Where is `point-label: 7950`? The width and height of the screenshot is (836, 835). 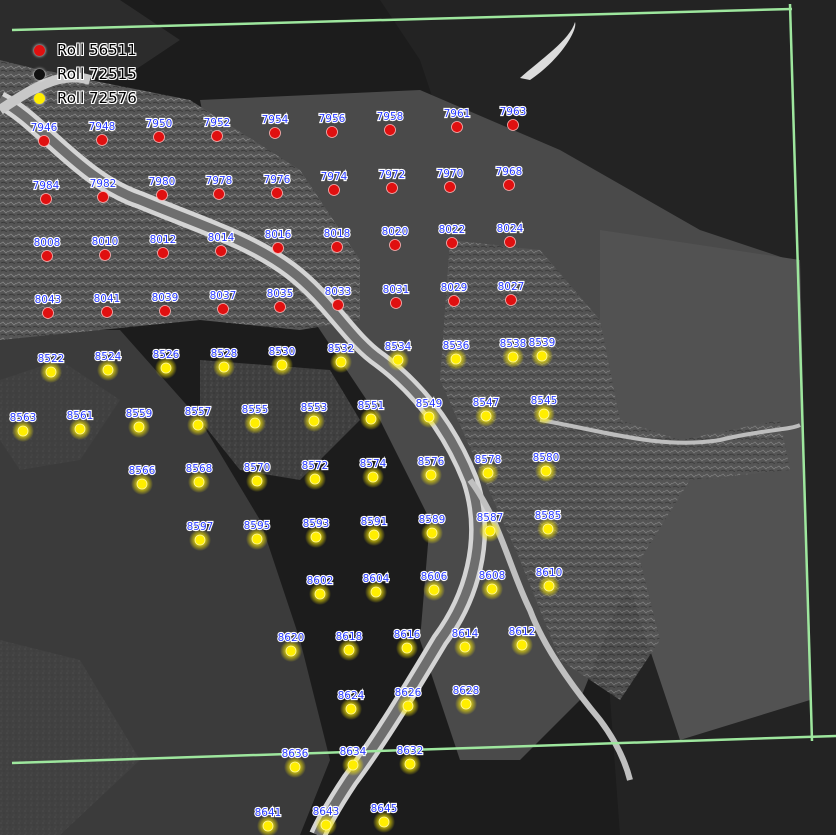
point-label: 7950 is located at coordinates (159, 124).